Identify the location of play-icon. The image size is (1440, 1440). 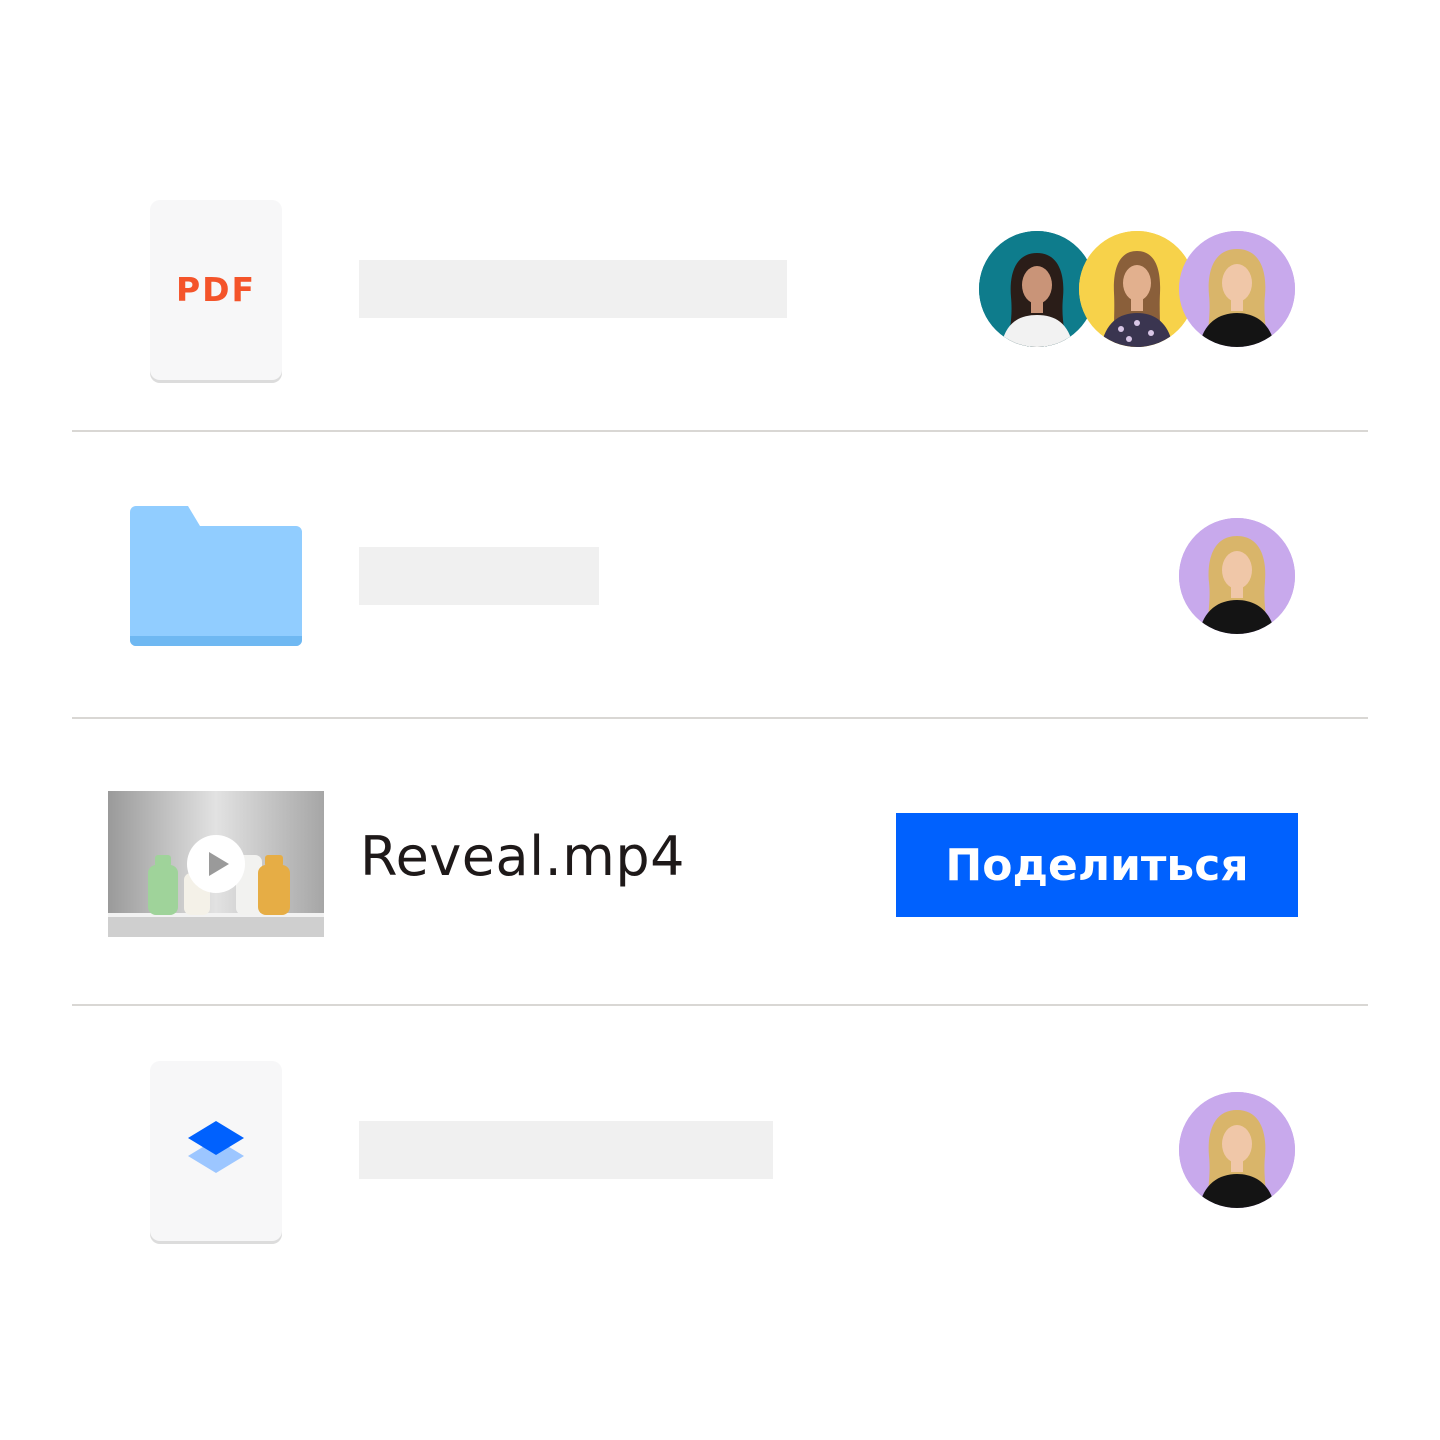
(216, 864).